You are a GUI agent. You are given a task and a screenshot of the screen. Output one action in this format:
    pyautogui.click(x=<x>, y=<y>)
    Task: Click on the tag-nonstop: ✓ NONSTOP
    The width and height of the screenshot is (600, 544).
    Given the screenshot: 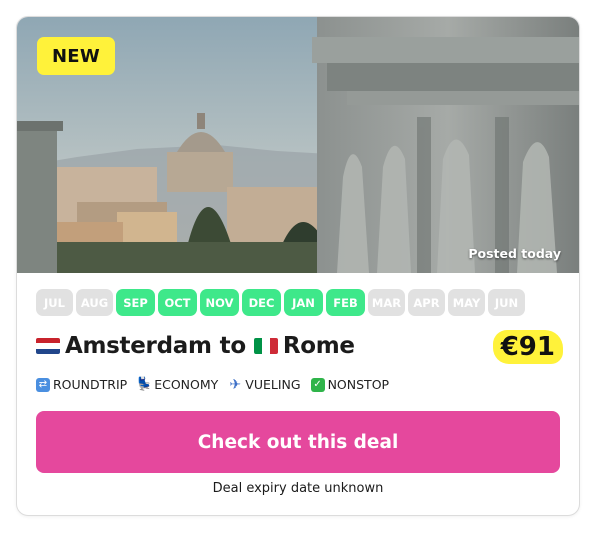 What is the action you would take?
    pyautogui.click(x=350, y=384)
    